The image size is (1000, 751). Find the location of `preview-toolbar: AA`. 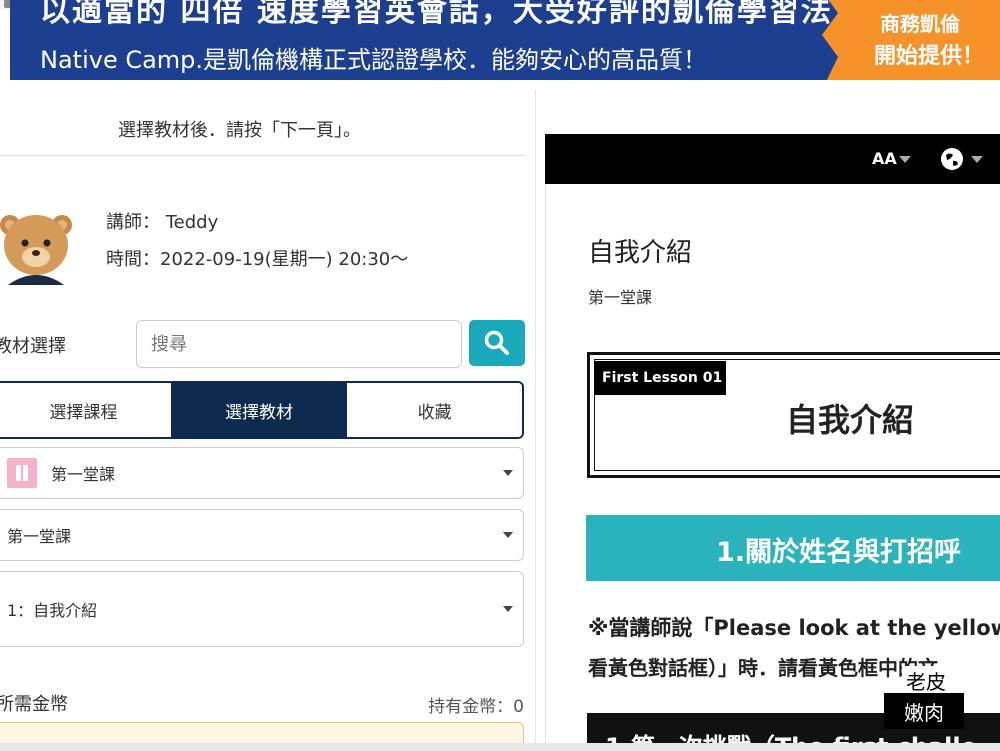

preview-toolbar: AA is located at coordinates (772, 159).